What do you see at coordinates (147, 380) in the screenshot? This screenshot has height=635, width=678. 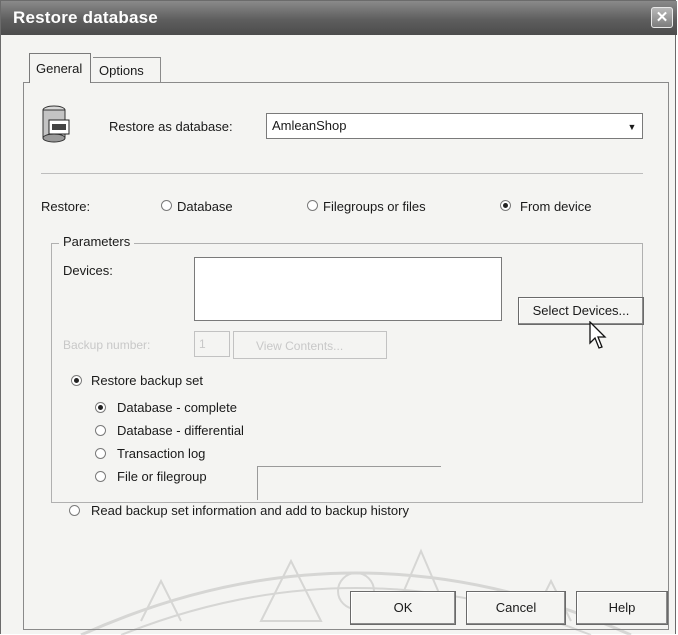 I see `restore-backup-set-label: Restore backup set` at bounding box center [147, 380].